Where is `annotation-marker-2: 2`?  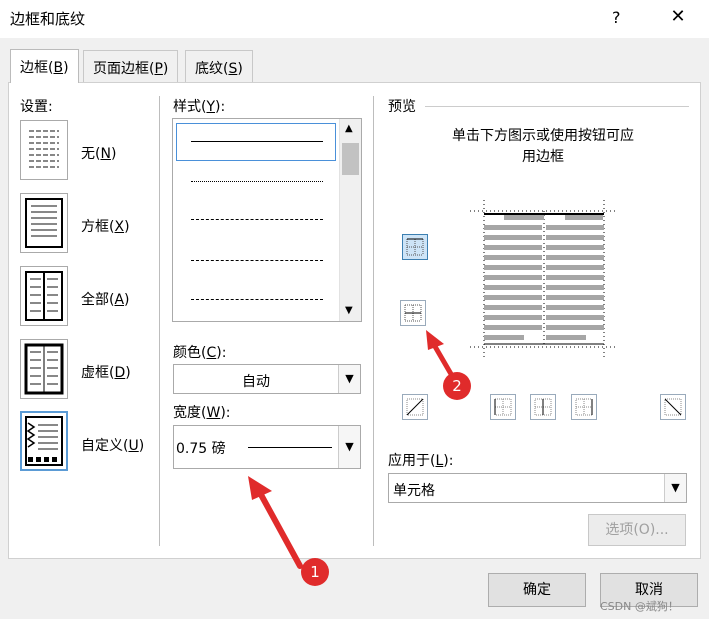
annotation-marker-2: 2 is located at coordinates (457, 386).